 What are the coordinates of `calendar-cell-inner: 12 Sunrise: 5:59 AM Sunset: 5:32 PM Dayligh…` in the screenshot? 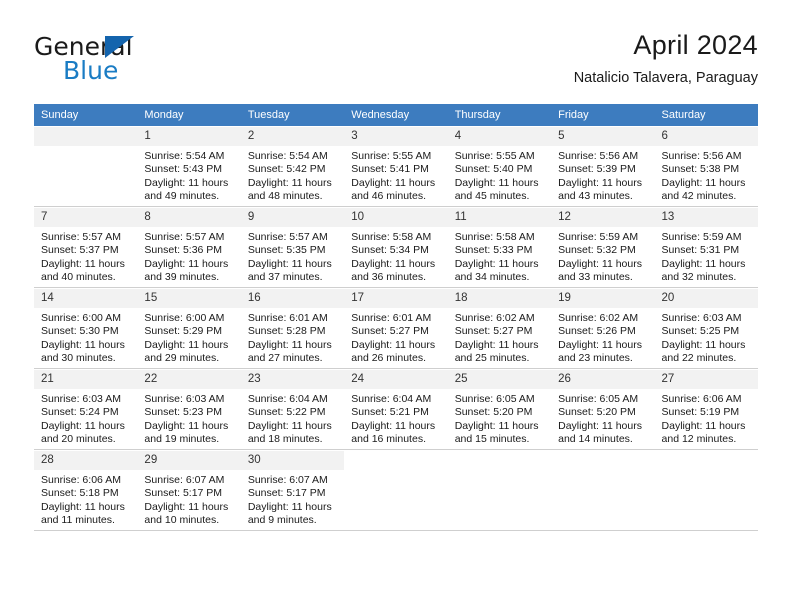 It's located at (603, 247).